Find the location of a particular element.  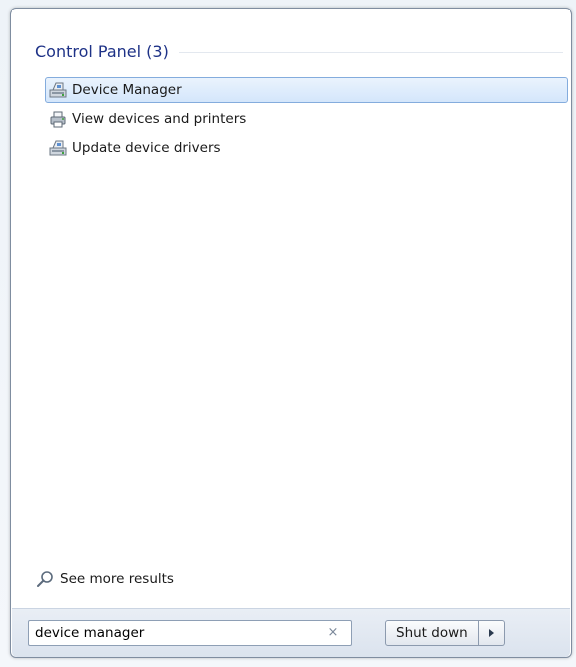

search-box: × is located at coordinates (190, 633).